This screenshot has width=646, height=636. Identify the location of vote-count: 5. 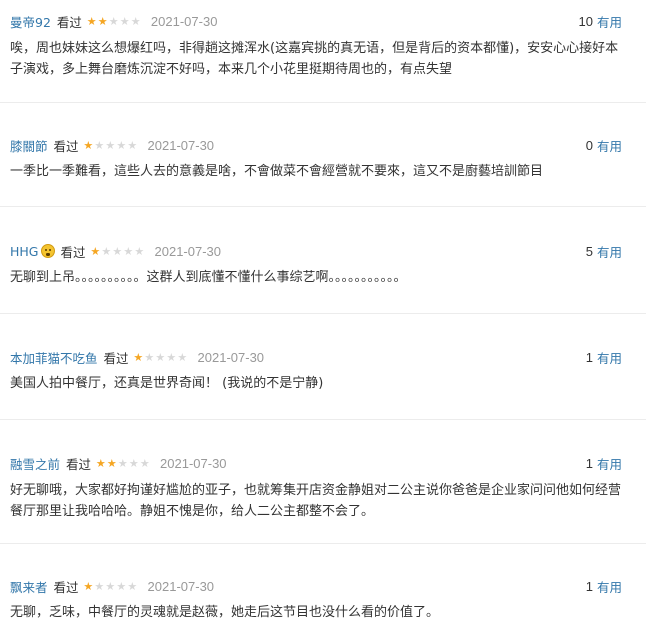
(589, 251).